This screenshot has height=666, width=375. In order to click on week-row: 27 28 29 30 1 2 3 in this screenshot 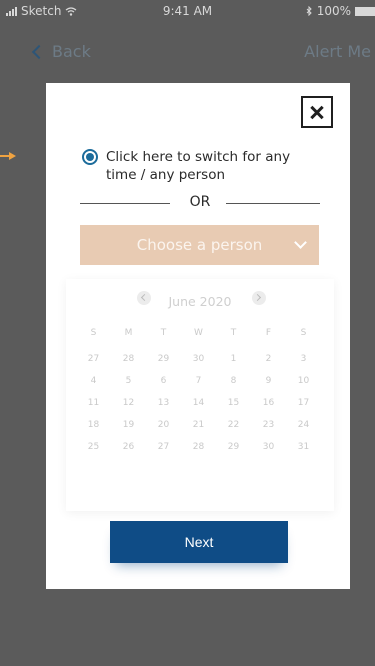, I will do `click(198, 359)`.